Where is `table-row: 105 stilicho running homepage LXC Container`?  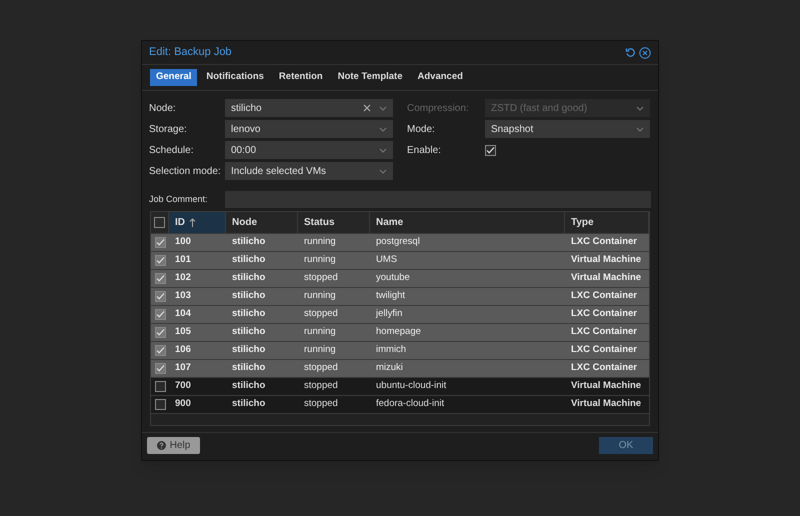
table-row: 105 stilicho running homepage LXC Container is located at coordinates (400, 333).